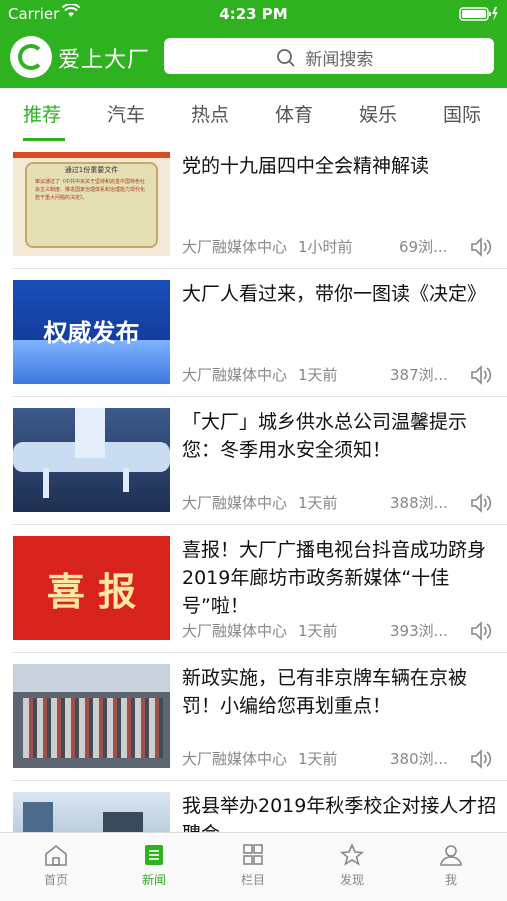 Image resolution: width=507 pixels, height=901 pixels. I want to click on search-bar: 新闻搜索, so click(329, 56).